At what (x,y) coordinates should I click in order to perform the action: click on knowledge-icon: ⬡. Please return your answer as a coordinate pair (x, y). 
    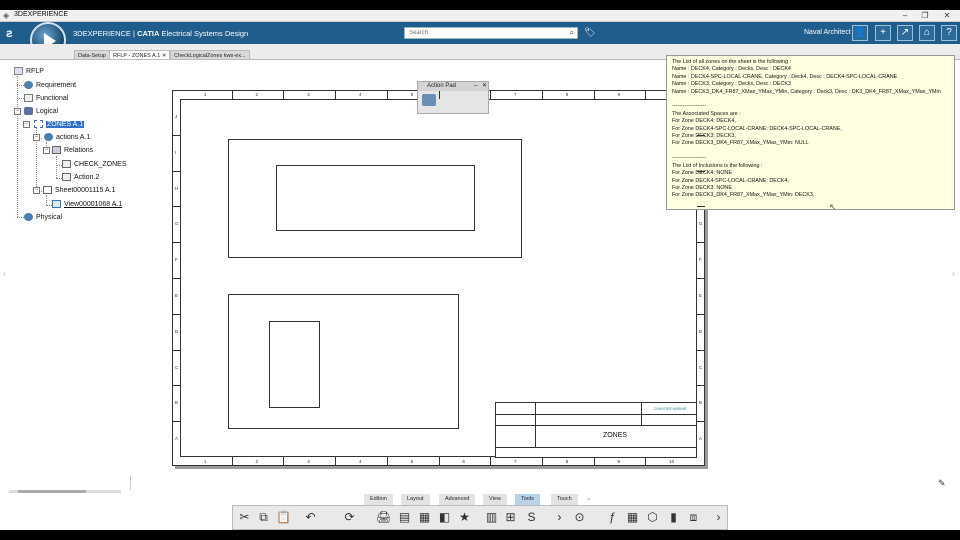
    Looking at the image, I should click on (652, 517).